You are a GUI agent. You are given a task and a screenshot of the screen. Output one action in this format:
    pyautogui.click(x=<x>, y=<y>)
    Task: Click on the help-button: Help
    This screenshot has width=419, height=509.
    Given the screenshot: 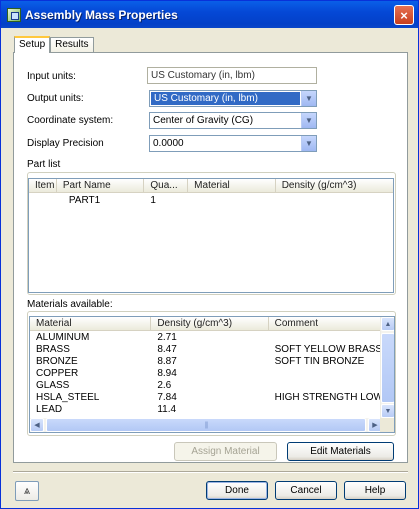 What is the action you would take?
    pyautogui.click(x=375, y=490)
    